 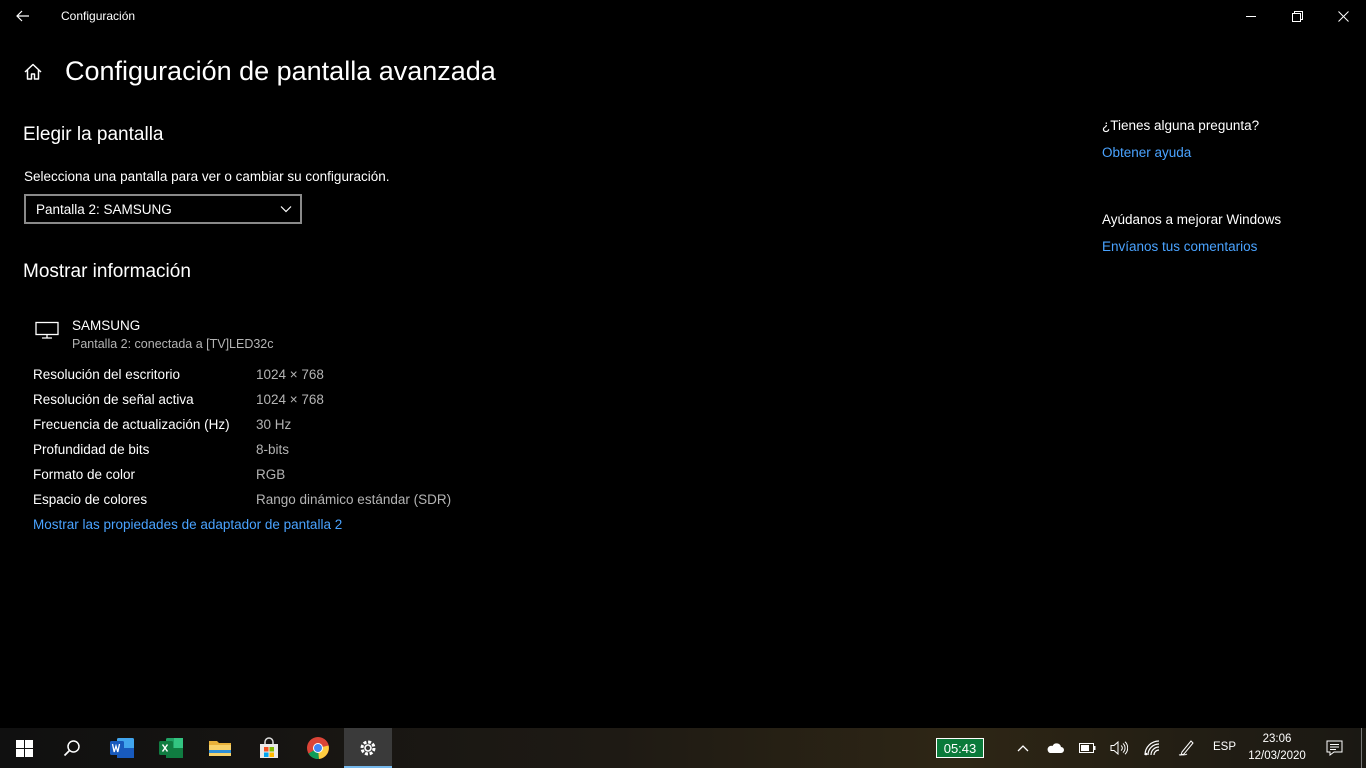 I want to click on start-button, so click(x=24, y=748).